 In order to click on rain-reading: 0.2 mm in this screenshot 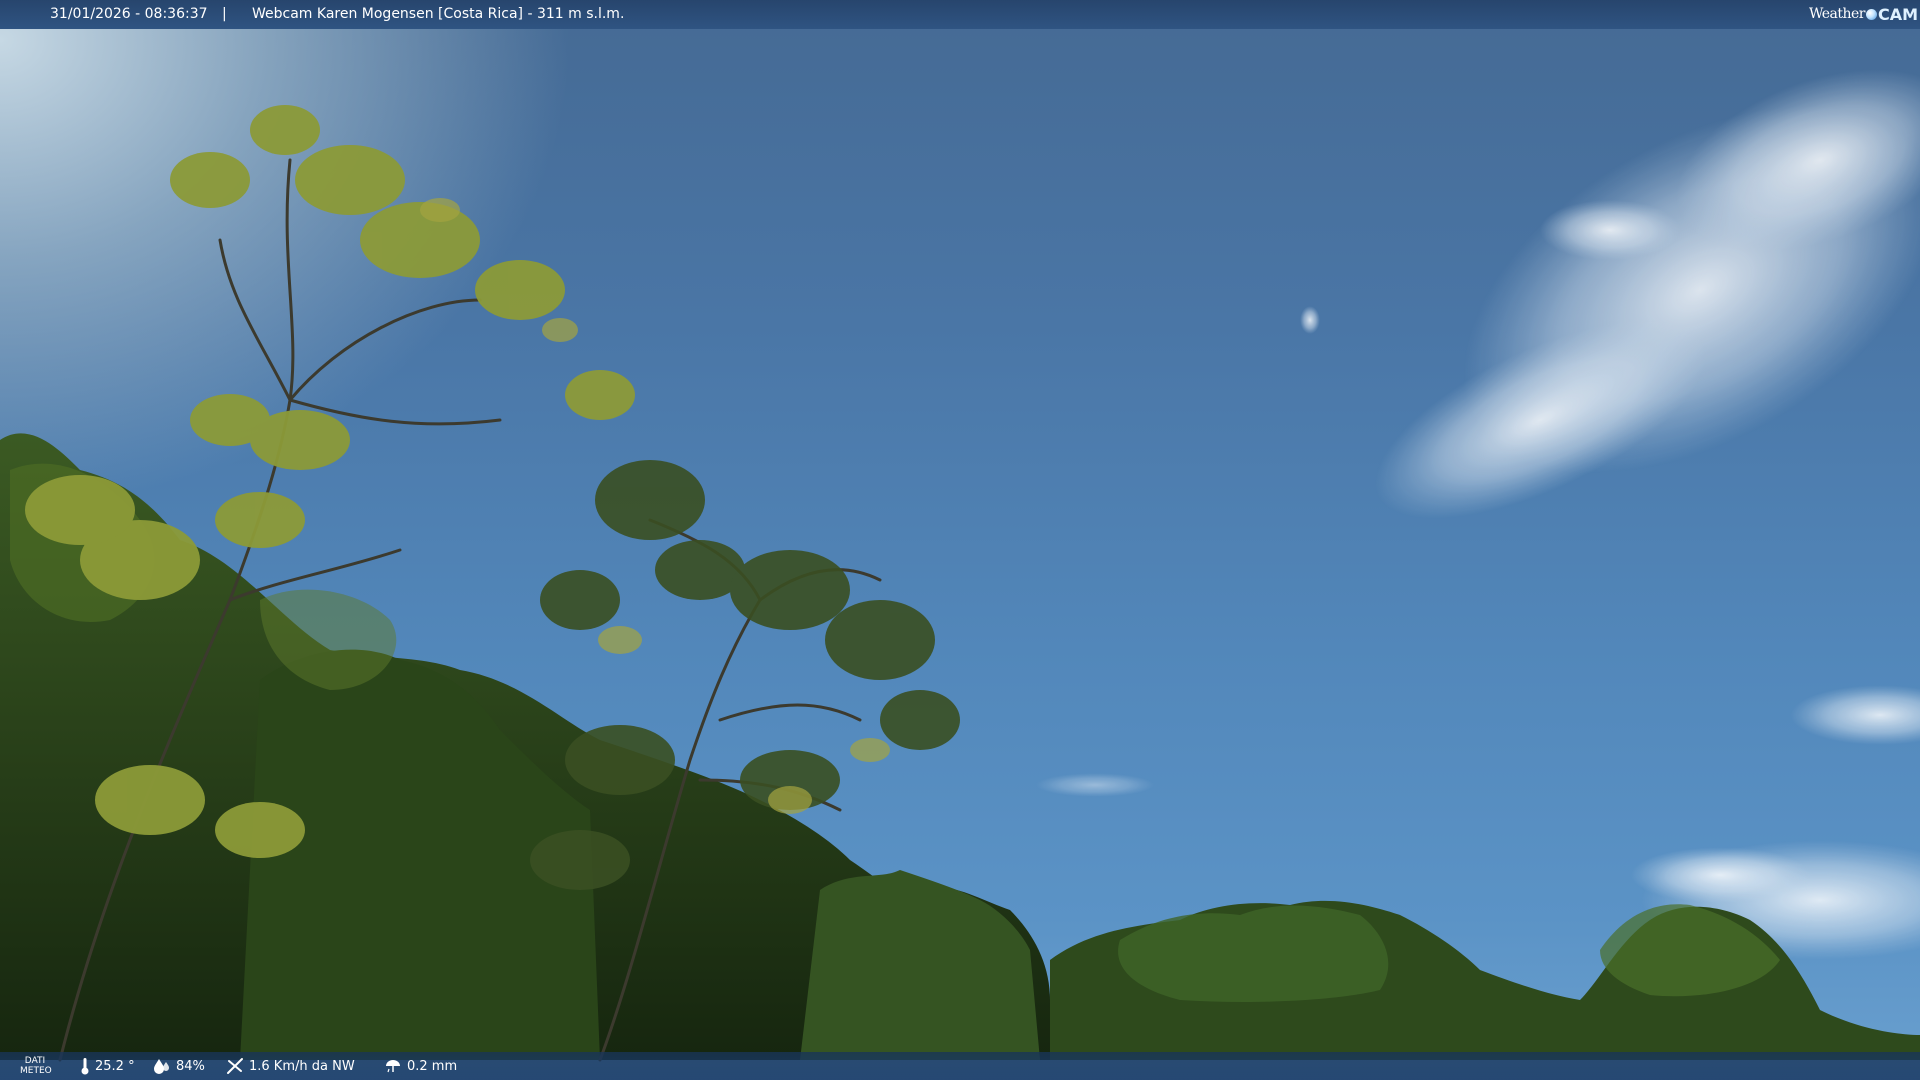, I will do `click(420, 1066)`.